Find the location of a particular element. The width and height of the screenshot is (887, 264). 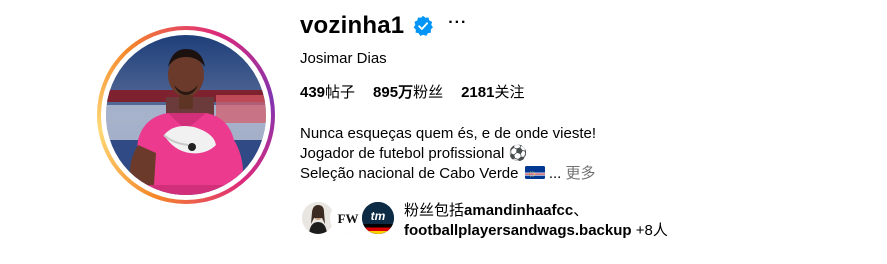

bio-line-2: Jogador de futebol profissional ⚽ is located at coordinates (448, 154).